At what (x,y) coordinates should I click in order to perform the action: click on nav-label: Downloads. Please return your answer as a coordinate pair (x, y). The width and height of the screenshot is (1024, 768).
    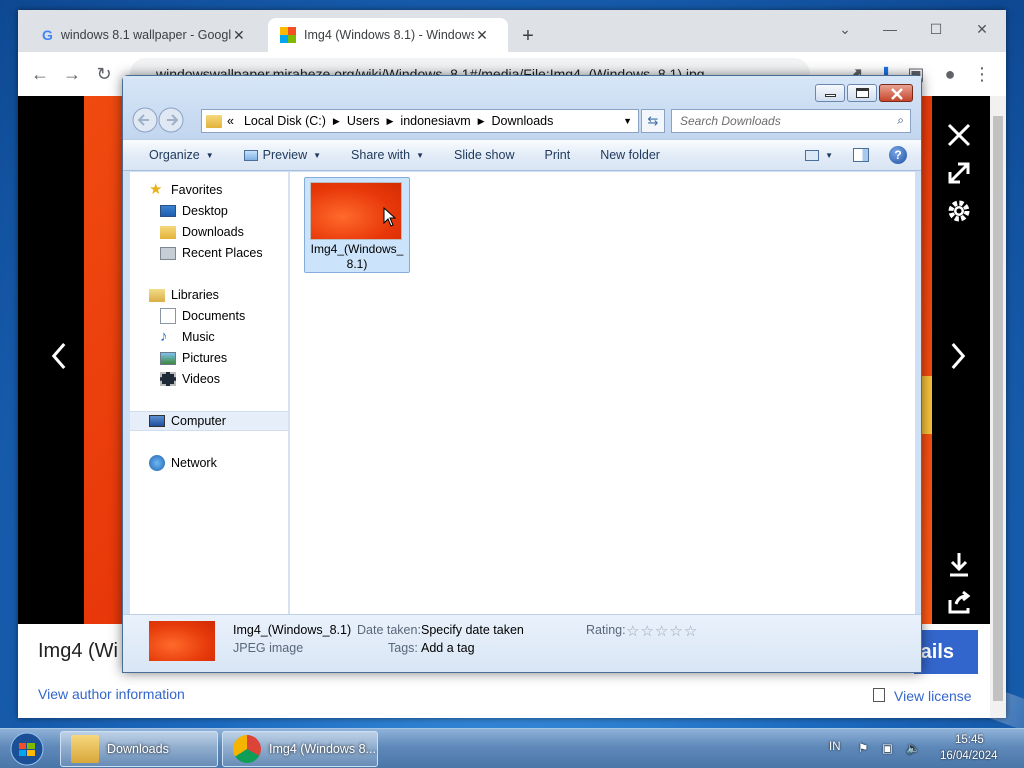
    Looking at the image, I should click on (213, 232).